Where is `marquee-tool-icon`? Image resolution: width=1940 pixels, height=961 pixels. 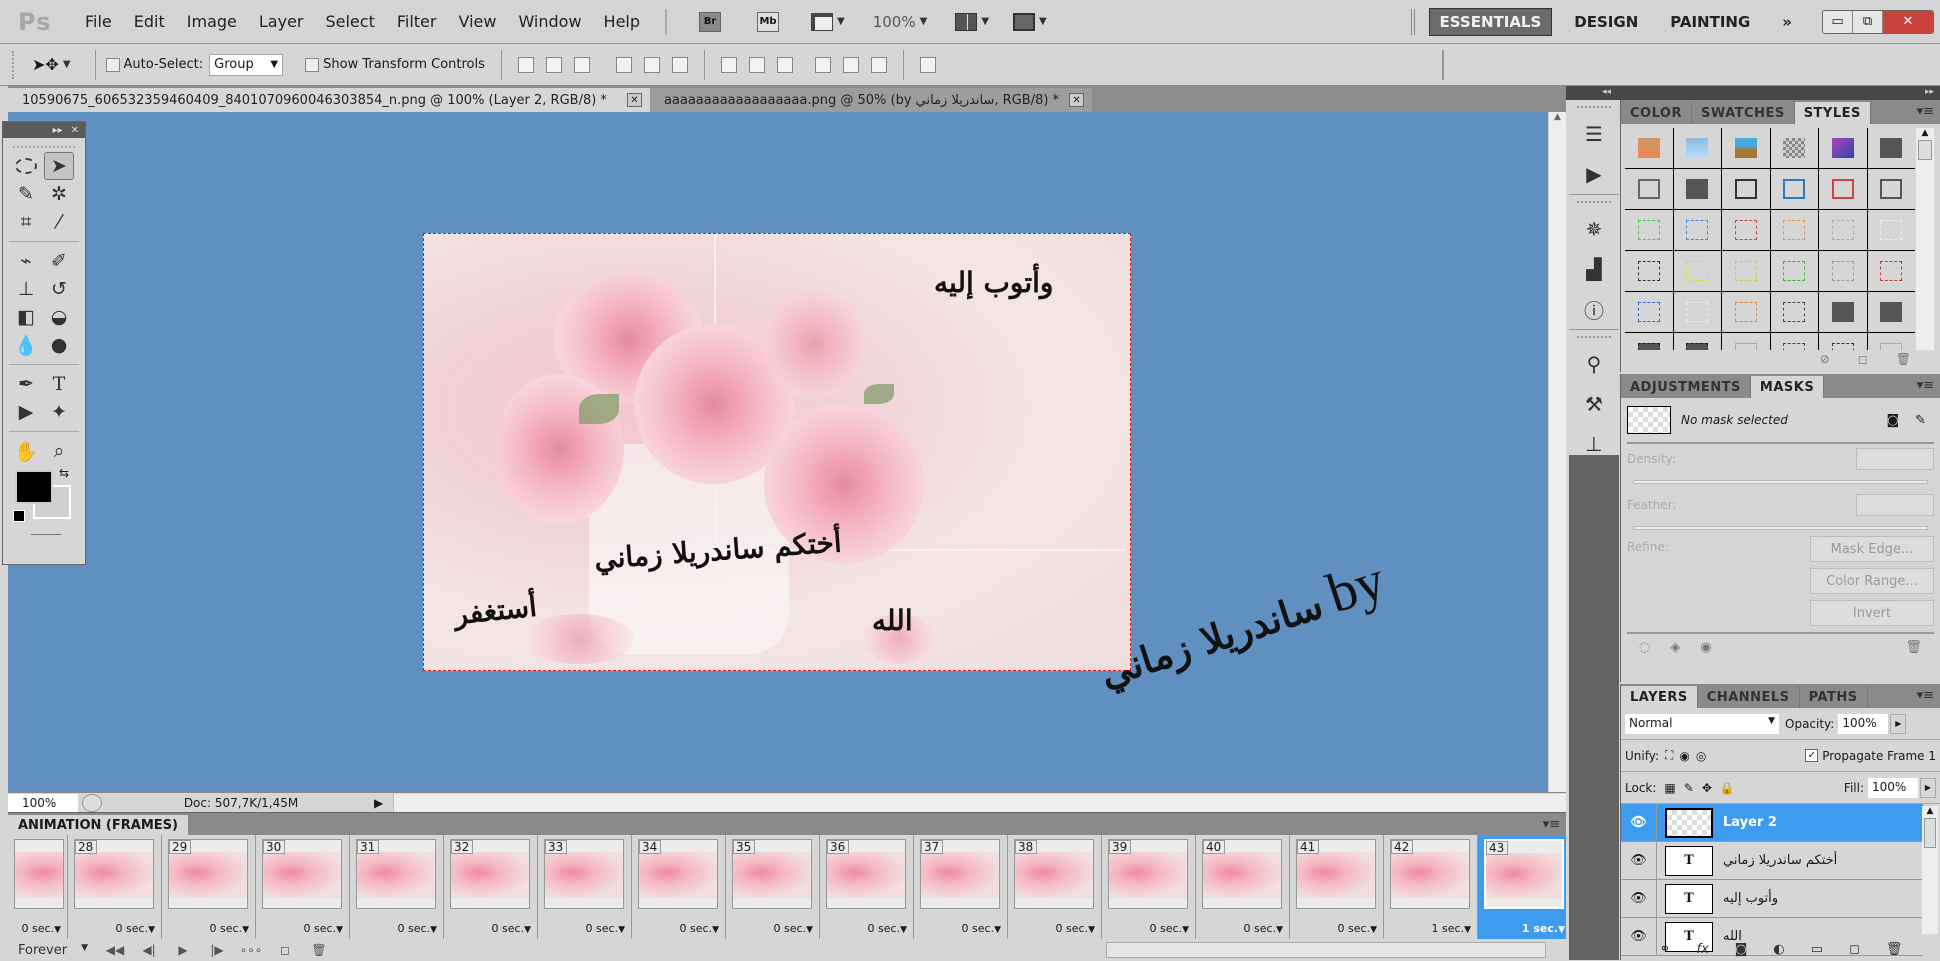 marquee-tool-icon is located at coordinates (26, 166).